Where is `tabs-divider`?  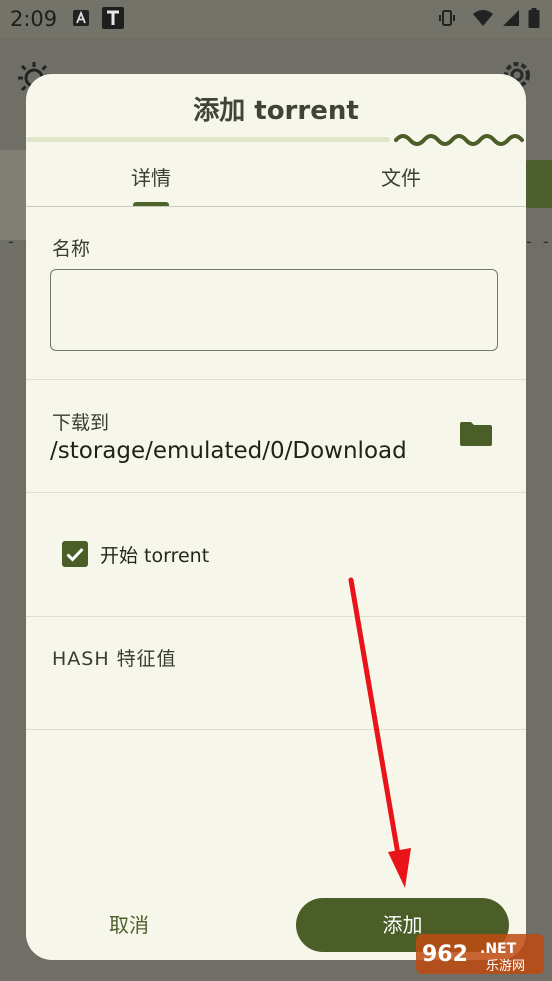 tabs-divider is located at coordinates (276, 206).